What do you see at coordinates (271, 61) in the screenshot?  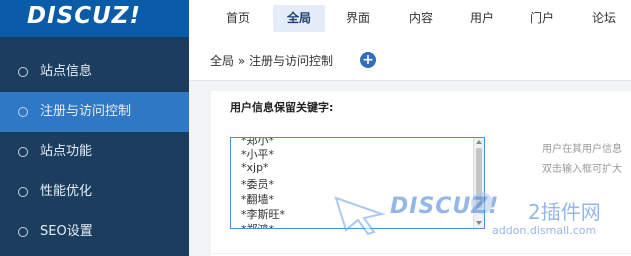 I see `breadcrumb: 全局 » 注册与访问控制` at bounding box center [271, 61].